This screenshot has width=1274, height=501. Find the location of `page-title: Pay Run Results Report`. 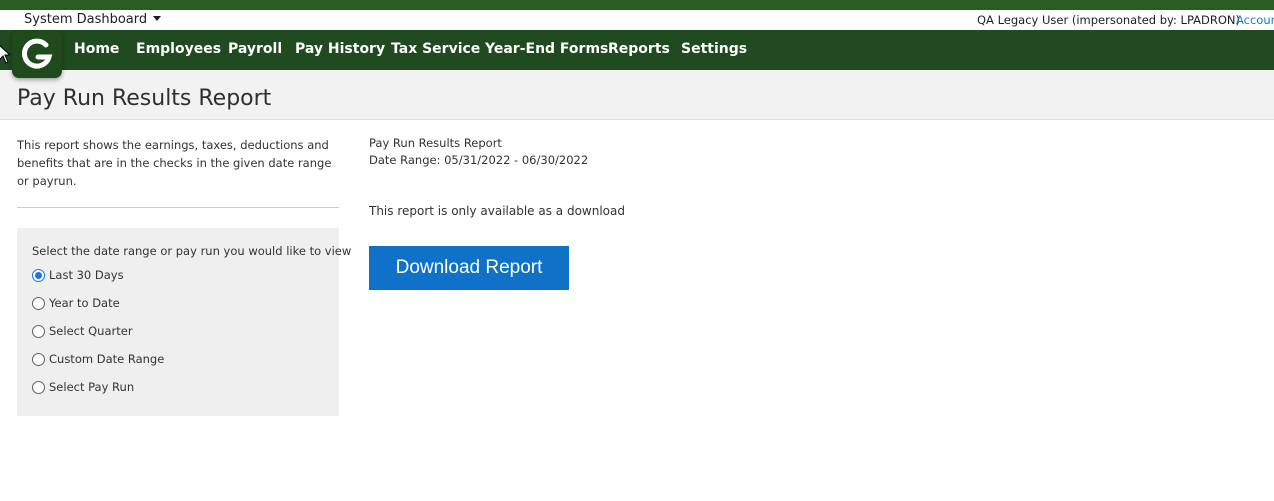

page-title: Pay Run Results Report is located at coordinates (144, 98).